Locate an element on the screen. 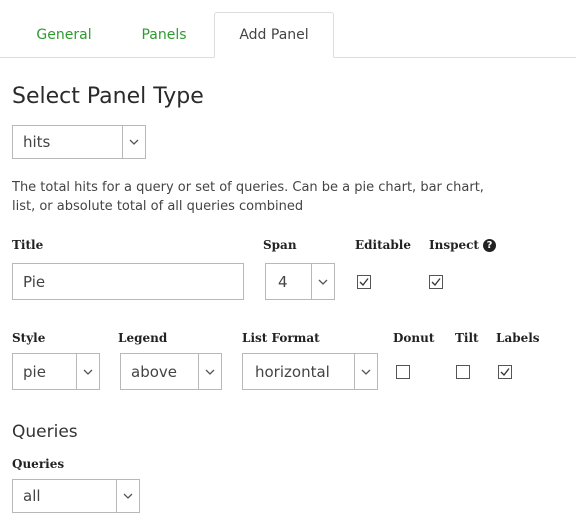  page-title: Select Panel Type is located at coordinates (108, 96).